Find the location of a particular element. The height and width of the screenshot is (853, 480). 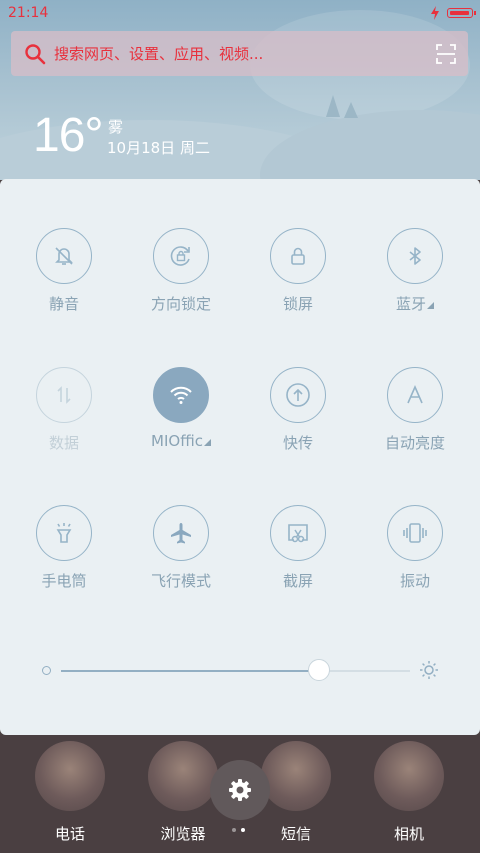

search-icon is located at coordinates (35, 54).